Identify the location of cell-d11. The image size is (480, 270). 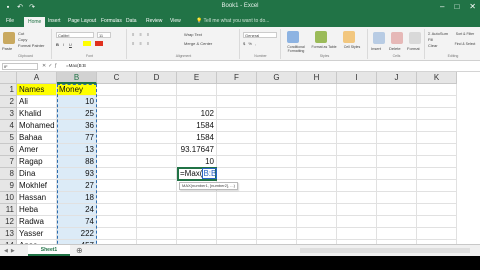
(157, 210).